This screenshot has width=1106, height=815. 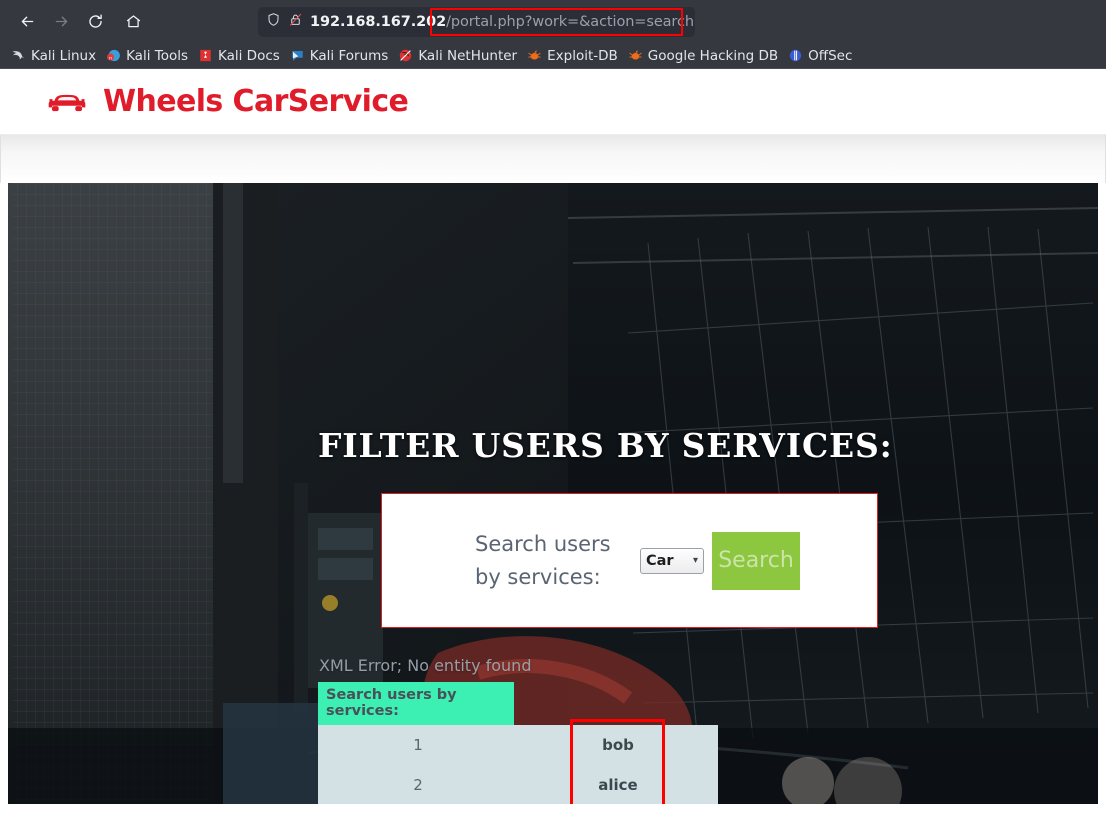 What do you see at coordinates (418, 745) in the screenshot?
I see `row-index: 1` at bounding box center [418, 745].